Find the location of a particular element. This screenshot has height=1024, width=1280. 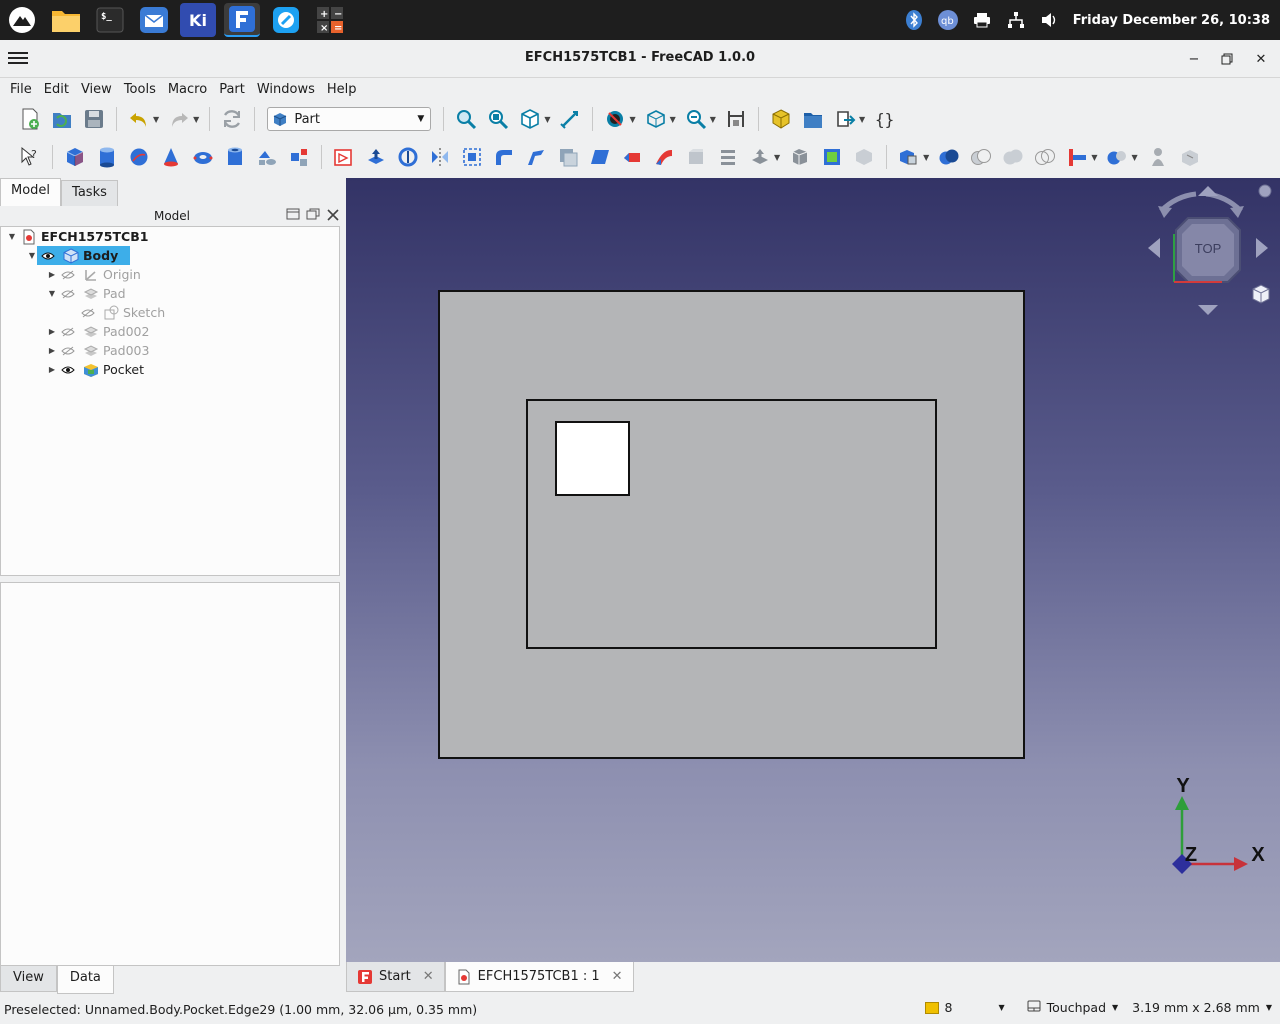

tab-view: View is located at coordinates (28, 979).